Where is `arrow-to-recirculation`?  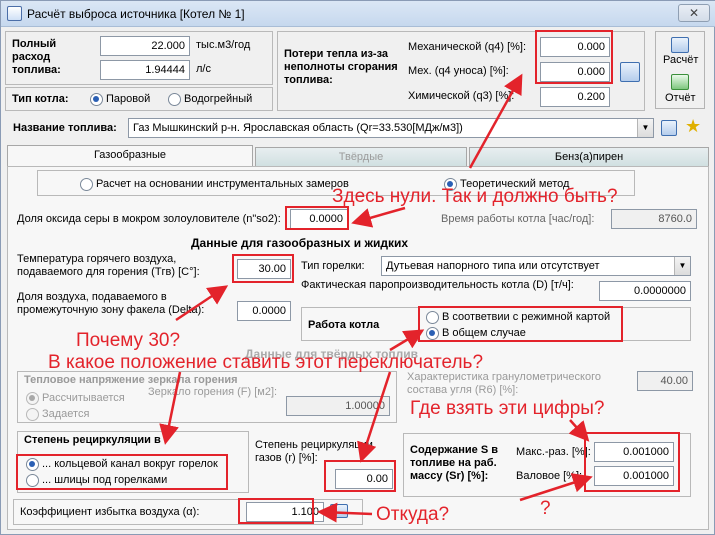 arrow-to-recirculation is located at coordinates (170, 408).